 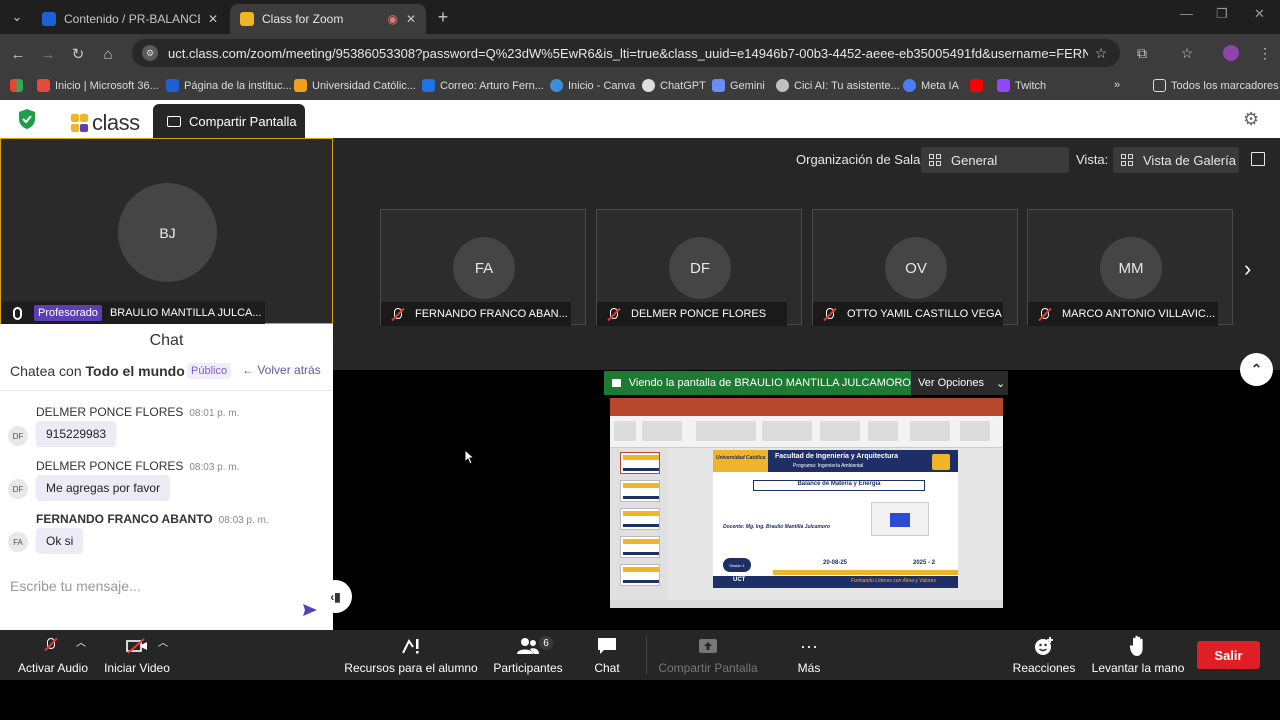 I want to click on divider, so click(x=166, y=390).